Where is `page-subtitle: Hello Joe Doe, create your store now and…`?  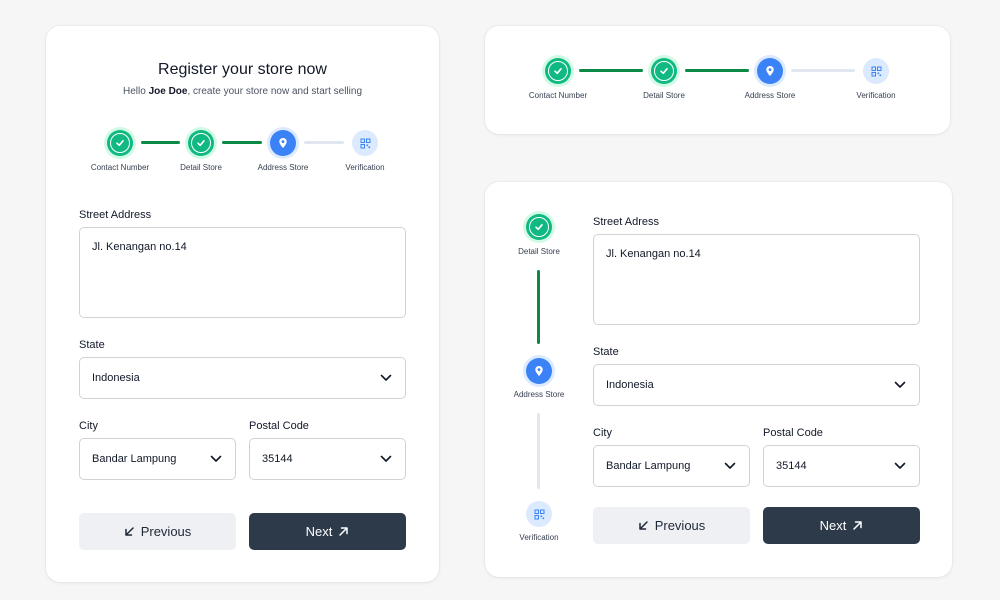 page-subtitle: Hello Joe Doe, create your store now and… is located at coordinates (242, 91).